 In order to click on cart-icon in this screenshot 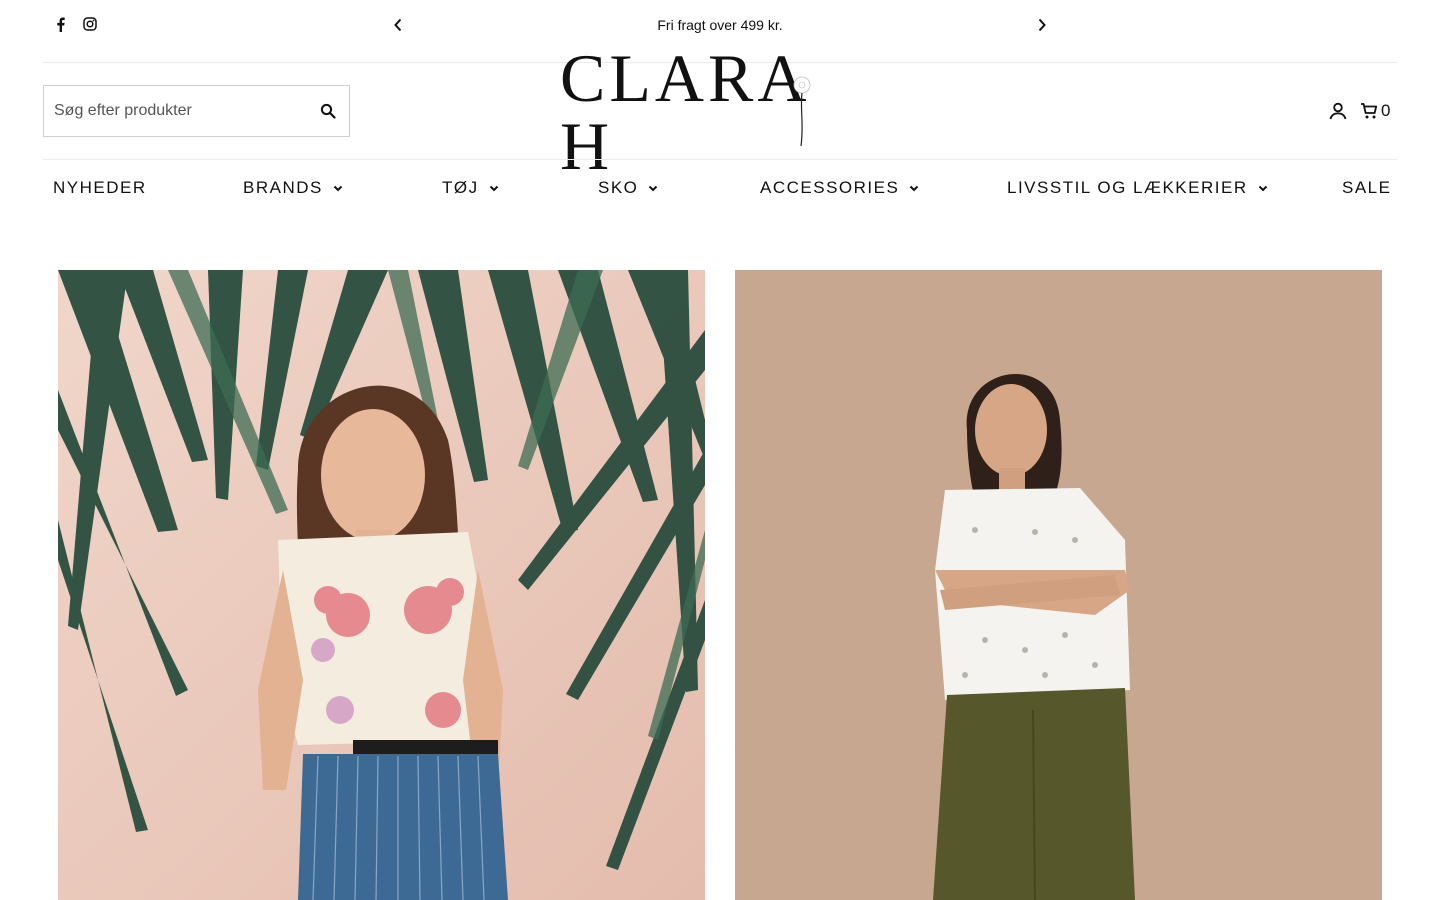, I will do `click(1369, 111)`.